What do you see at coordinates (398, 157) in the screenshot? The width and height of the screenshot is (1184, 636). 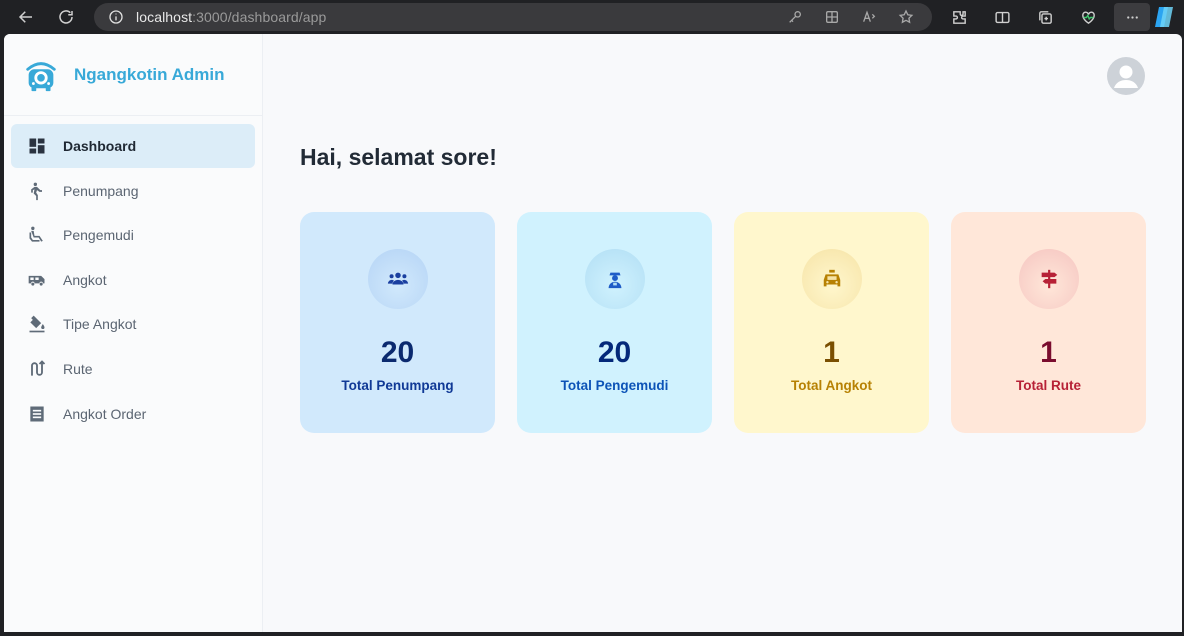 I see `page-title: Hai, selamat sore!` at bounding box center [398, 157].